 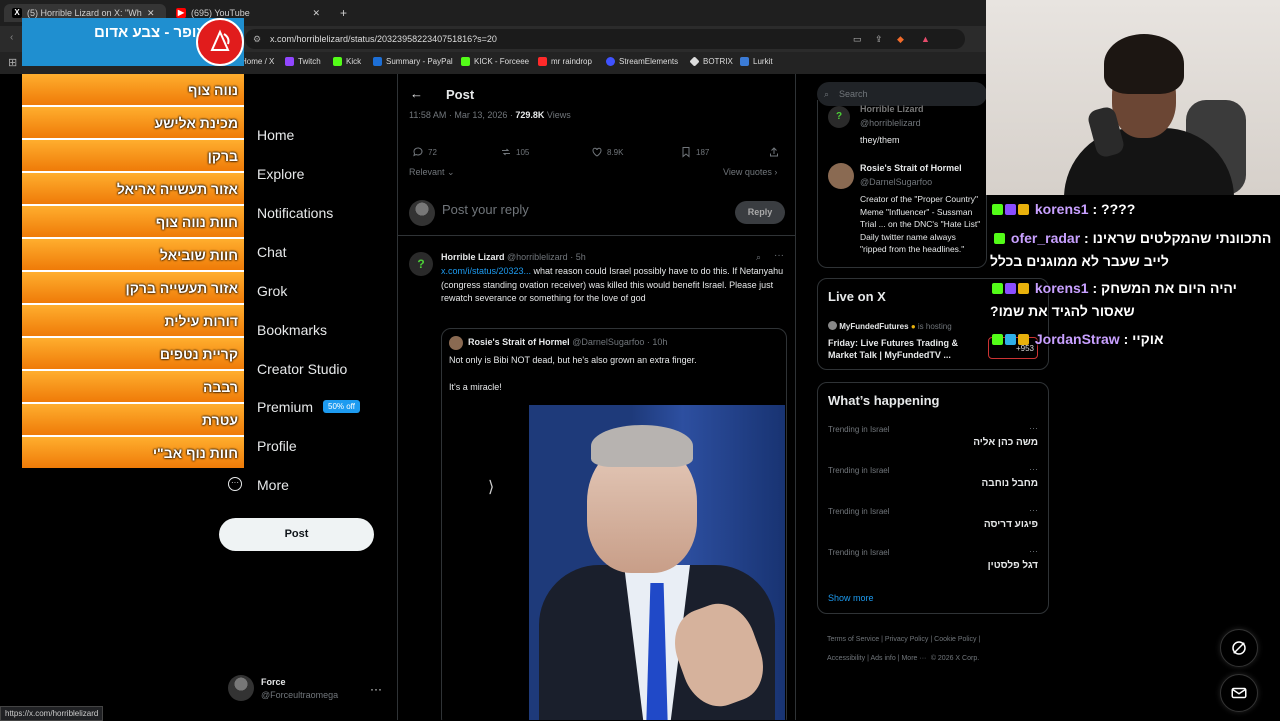 I want to click on rewards-icon: ▲, so click(x=925, y=39).